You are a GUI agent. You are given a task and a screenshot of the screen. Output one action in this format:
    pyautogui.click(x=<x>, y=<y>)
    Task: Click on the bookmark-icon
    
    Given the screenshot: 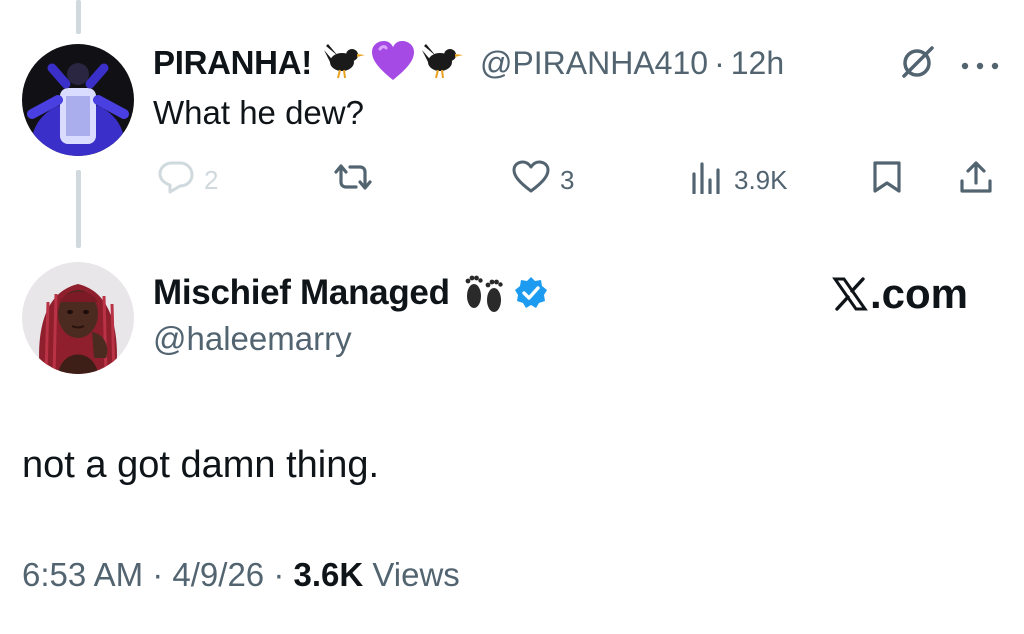 What is the action you would take?
    pyautogui.click(x=887, y=180)
    